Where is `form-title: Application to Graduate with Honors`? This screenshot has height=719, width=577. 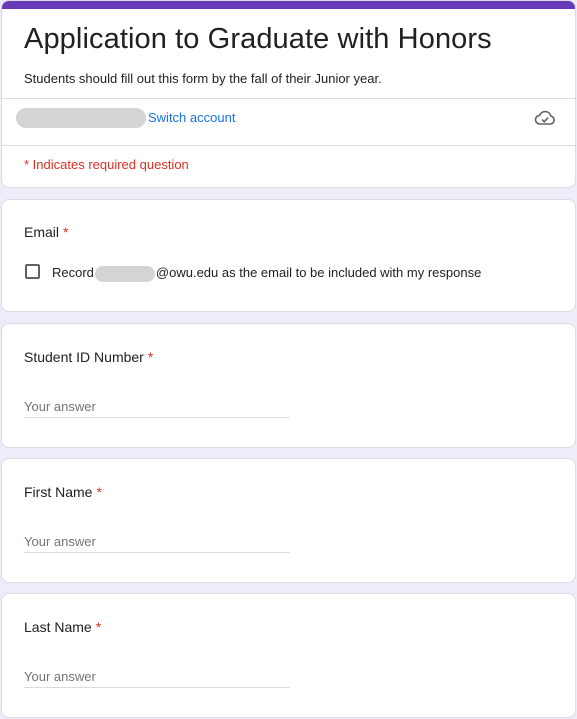
form-title: Application to Graduate with Honors is located at coordinates (258, 39).